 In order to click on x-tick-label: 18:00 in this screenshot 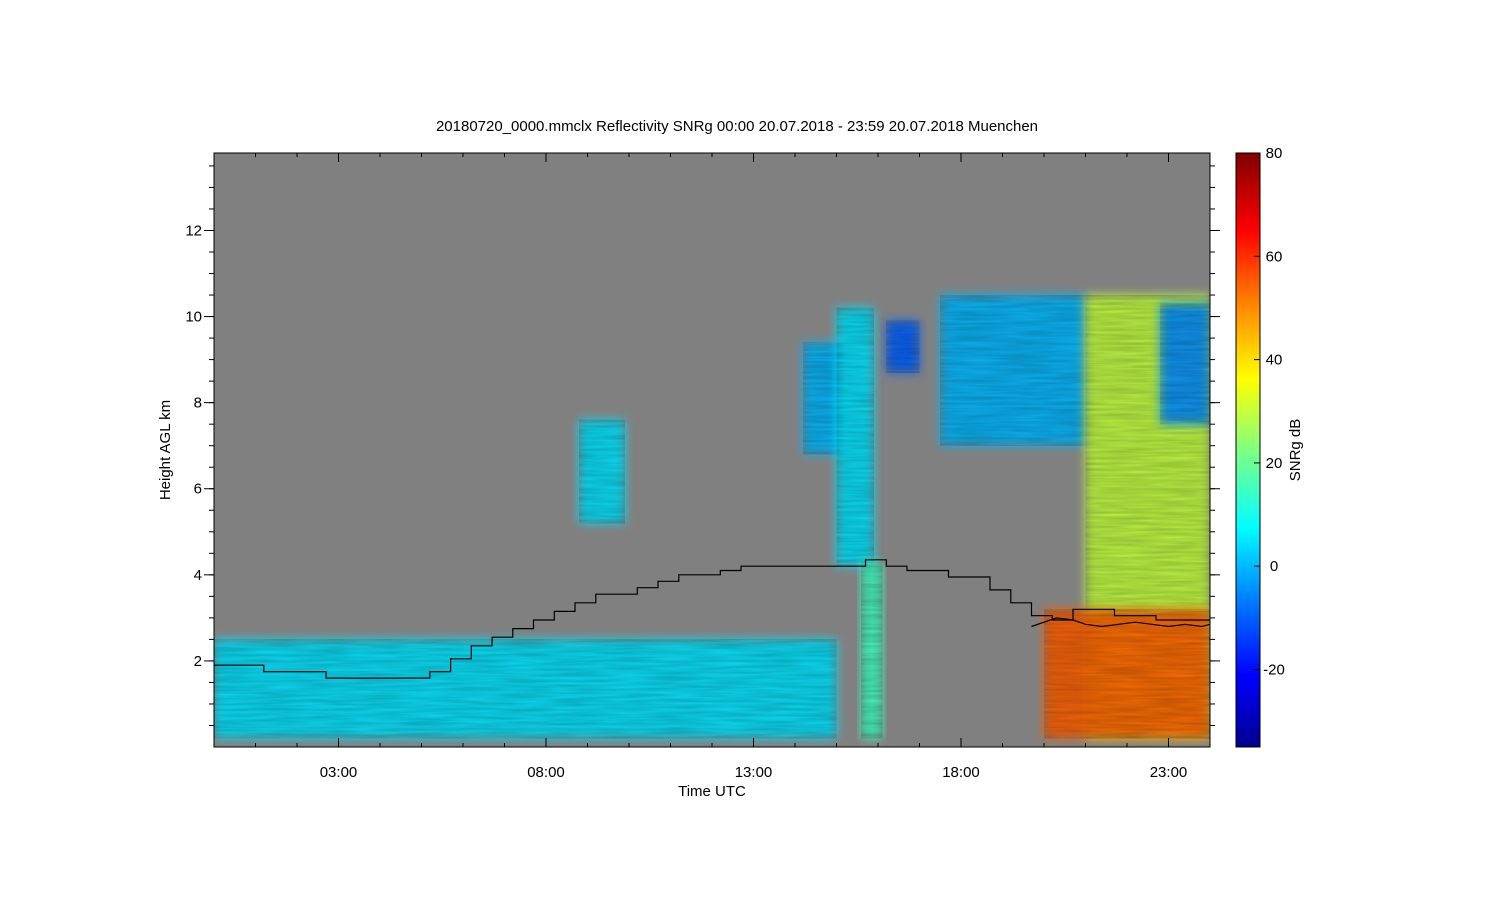, I will do `click(961, 772)`.